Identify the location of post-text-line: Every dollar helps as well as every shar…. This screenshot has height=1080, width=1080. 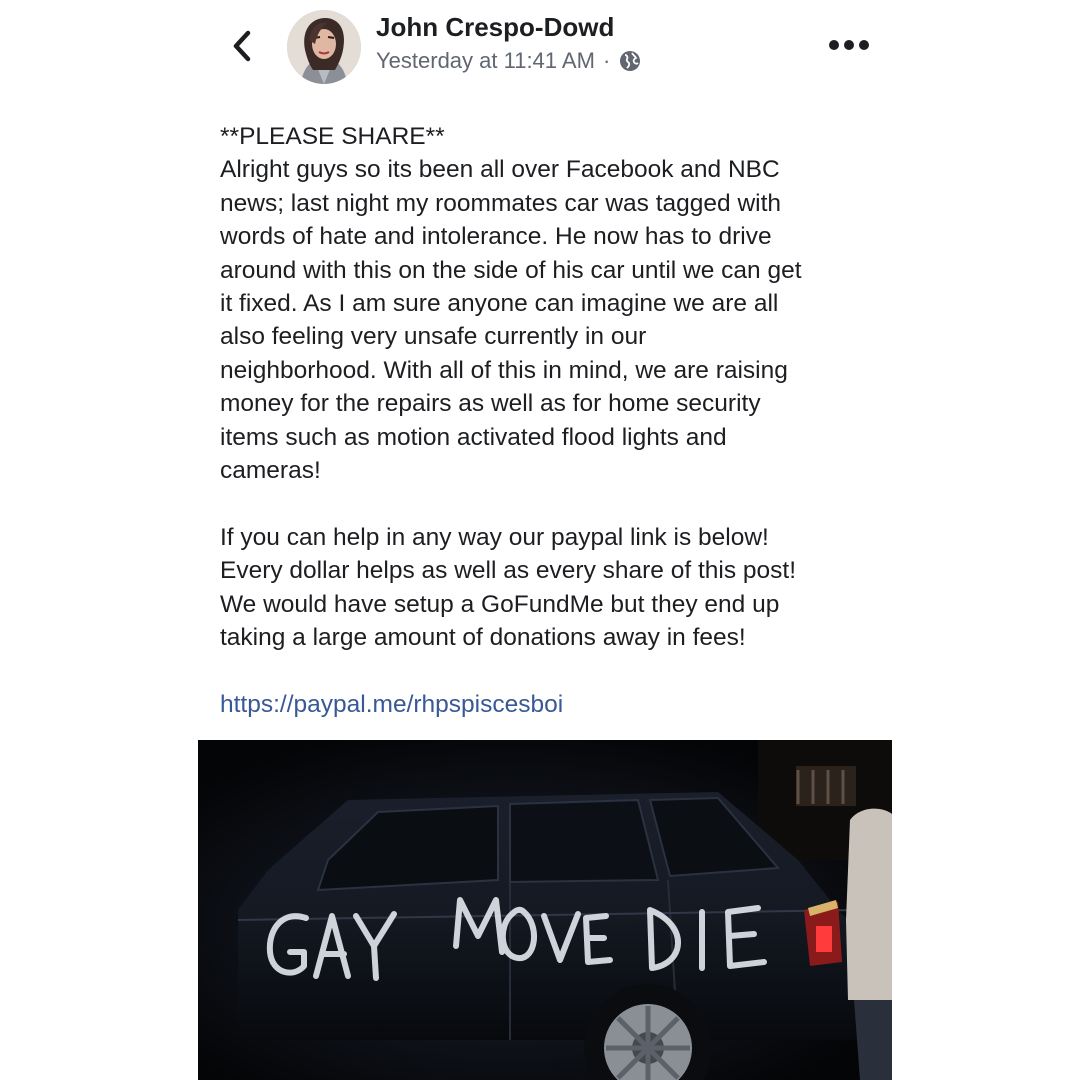
(508, 571).